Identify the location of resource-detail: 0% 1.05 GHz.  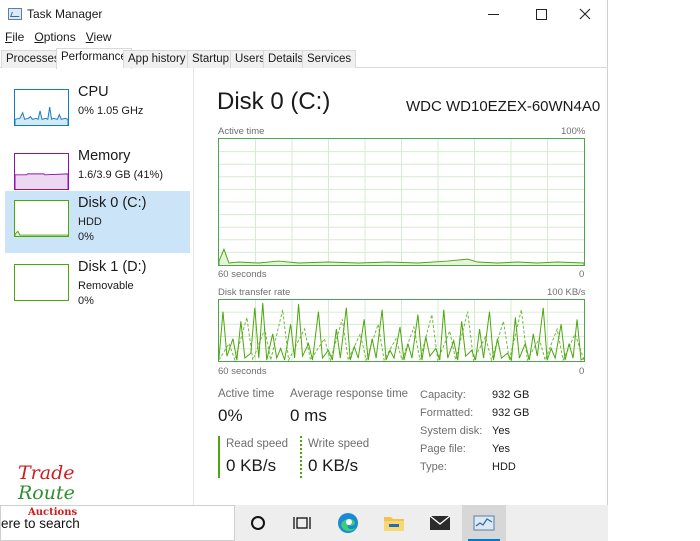
(111, 111).